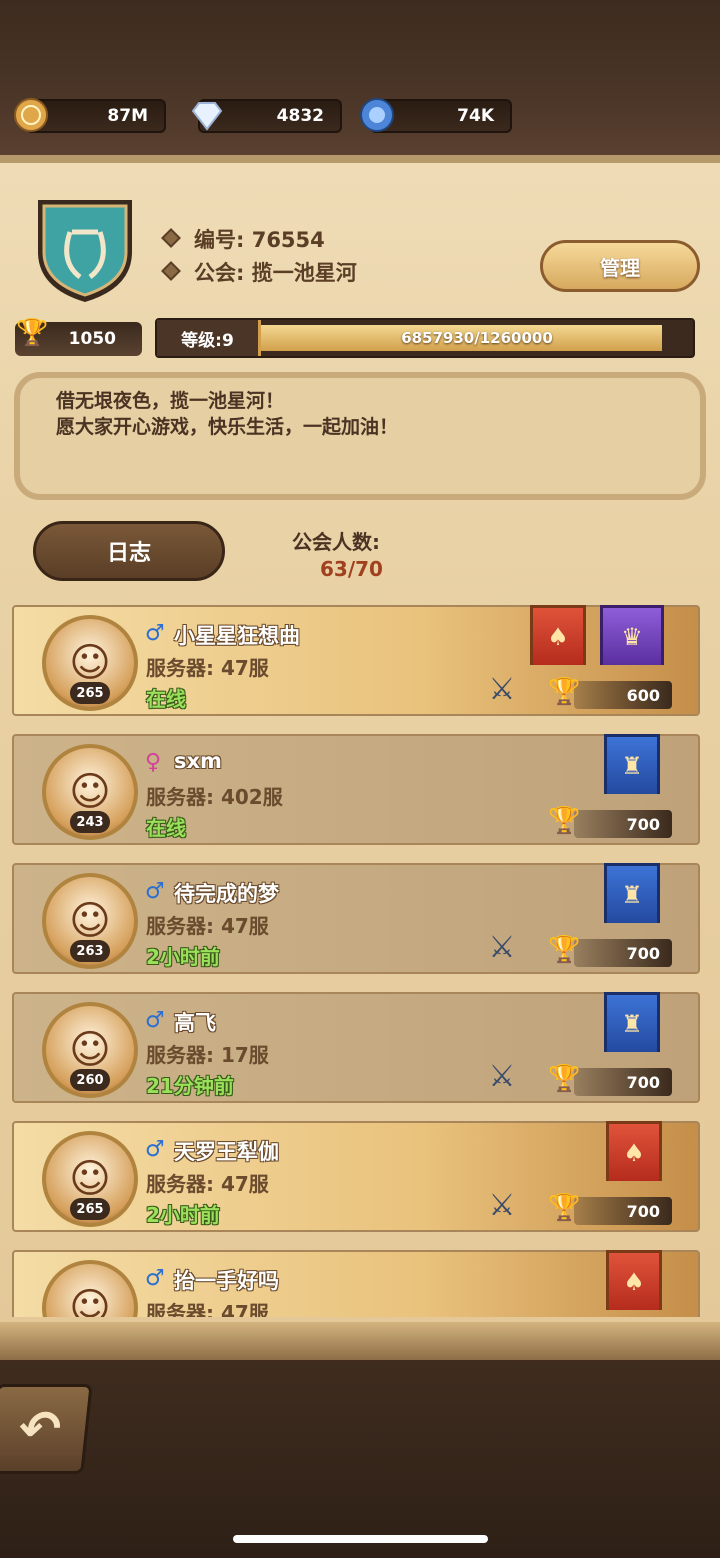 The image size is (720, 1558). Describe the element at coordinates (336, 542) in the screenshot. I see `member-count-label: 公会人数:` at that location.